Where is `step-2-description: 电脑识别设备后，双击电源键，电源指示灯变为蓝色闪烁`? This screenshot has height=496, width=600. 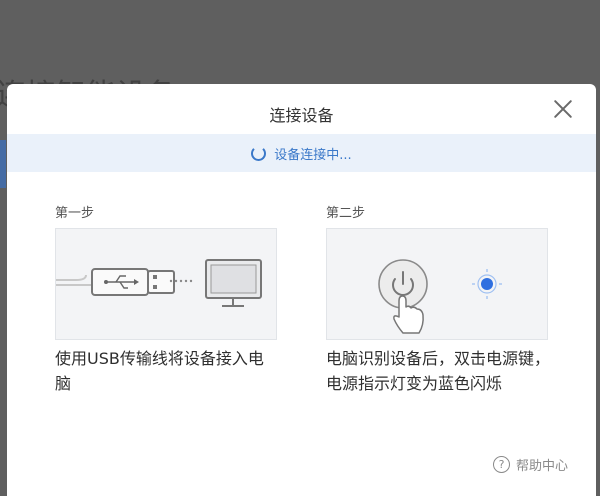 step-2-description: 电脑识别设备后，双击电源键，电源指示灯变为蓝色闪烁 is located at coordinates (438, 371).